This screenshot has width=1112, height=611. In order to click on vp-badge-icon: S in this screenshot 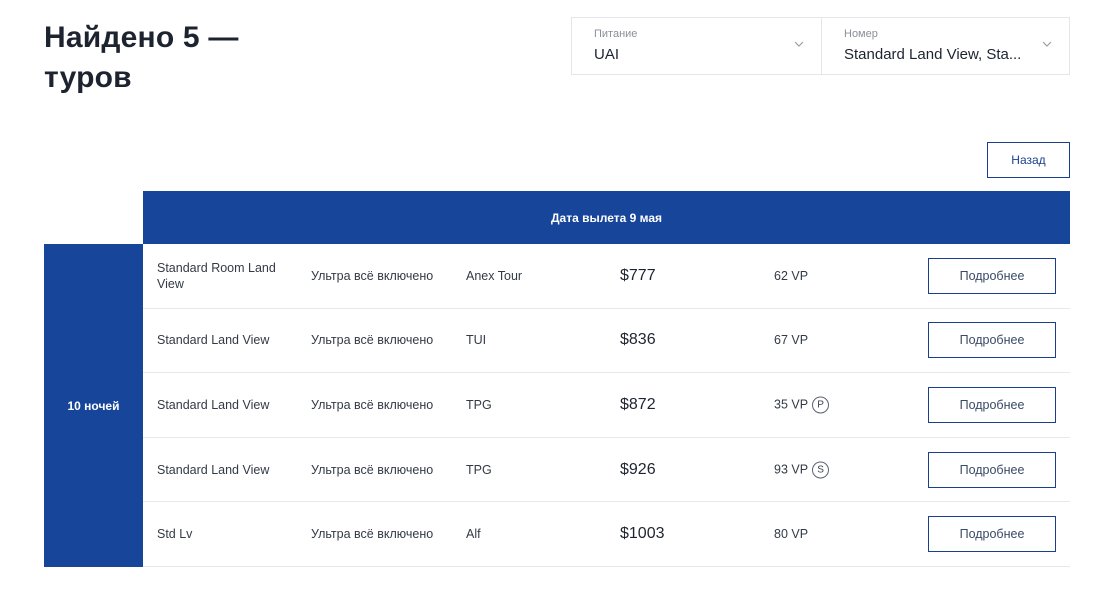, I will do `click(821, 470)`.